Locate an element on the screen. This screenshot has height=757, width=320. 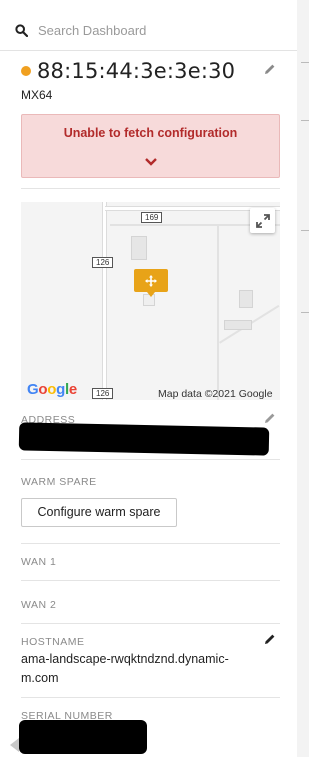
scroll-back-icon is located at coordinates (14, 745).